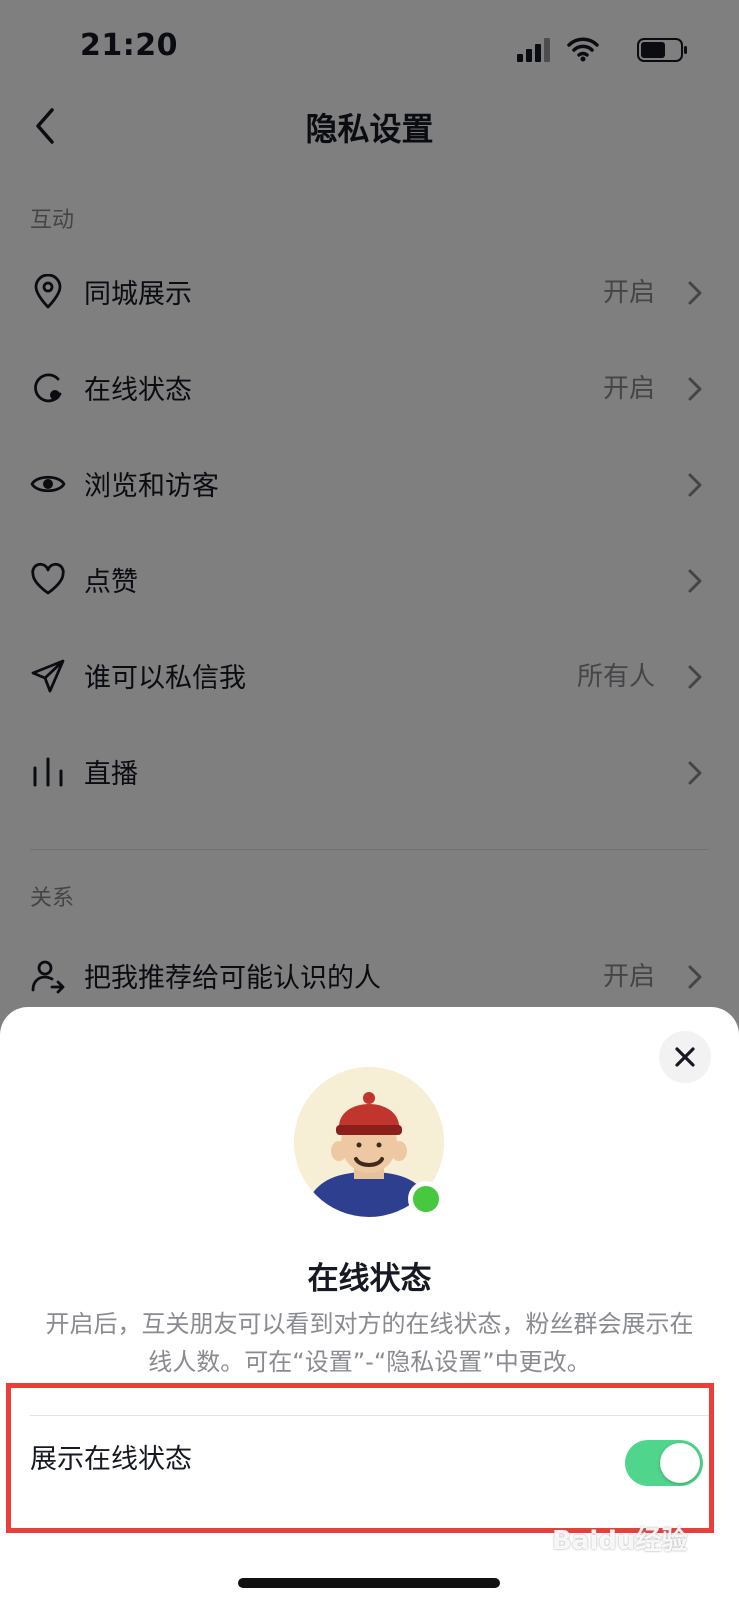 Image resolution: width=739 pixels, height=1600 pixels. Describe the element at coordinates (369, 1583) in the screenshot. I see `home-indicator` at that location.